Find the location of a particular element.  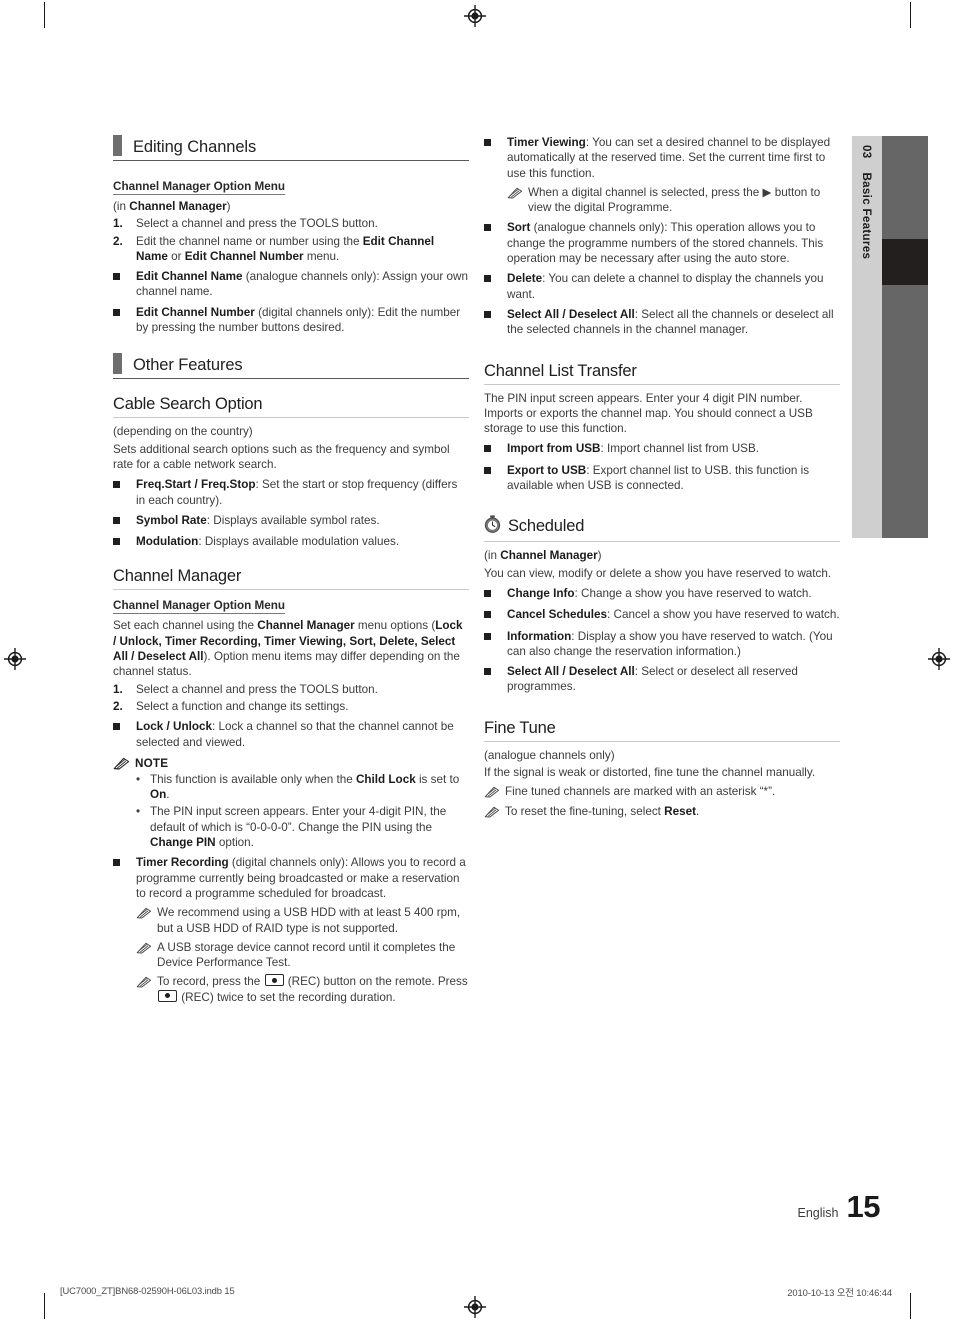

pencil-note: To reset the fine-tuning, select Reset. is located at coordinates (662, 811).